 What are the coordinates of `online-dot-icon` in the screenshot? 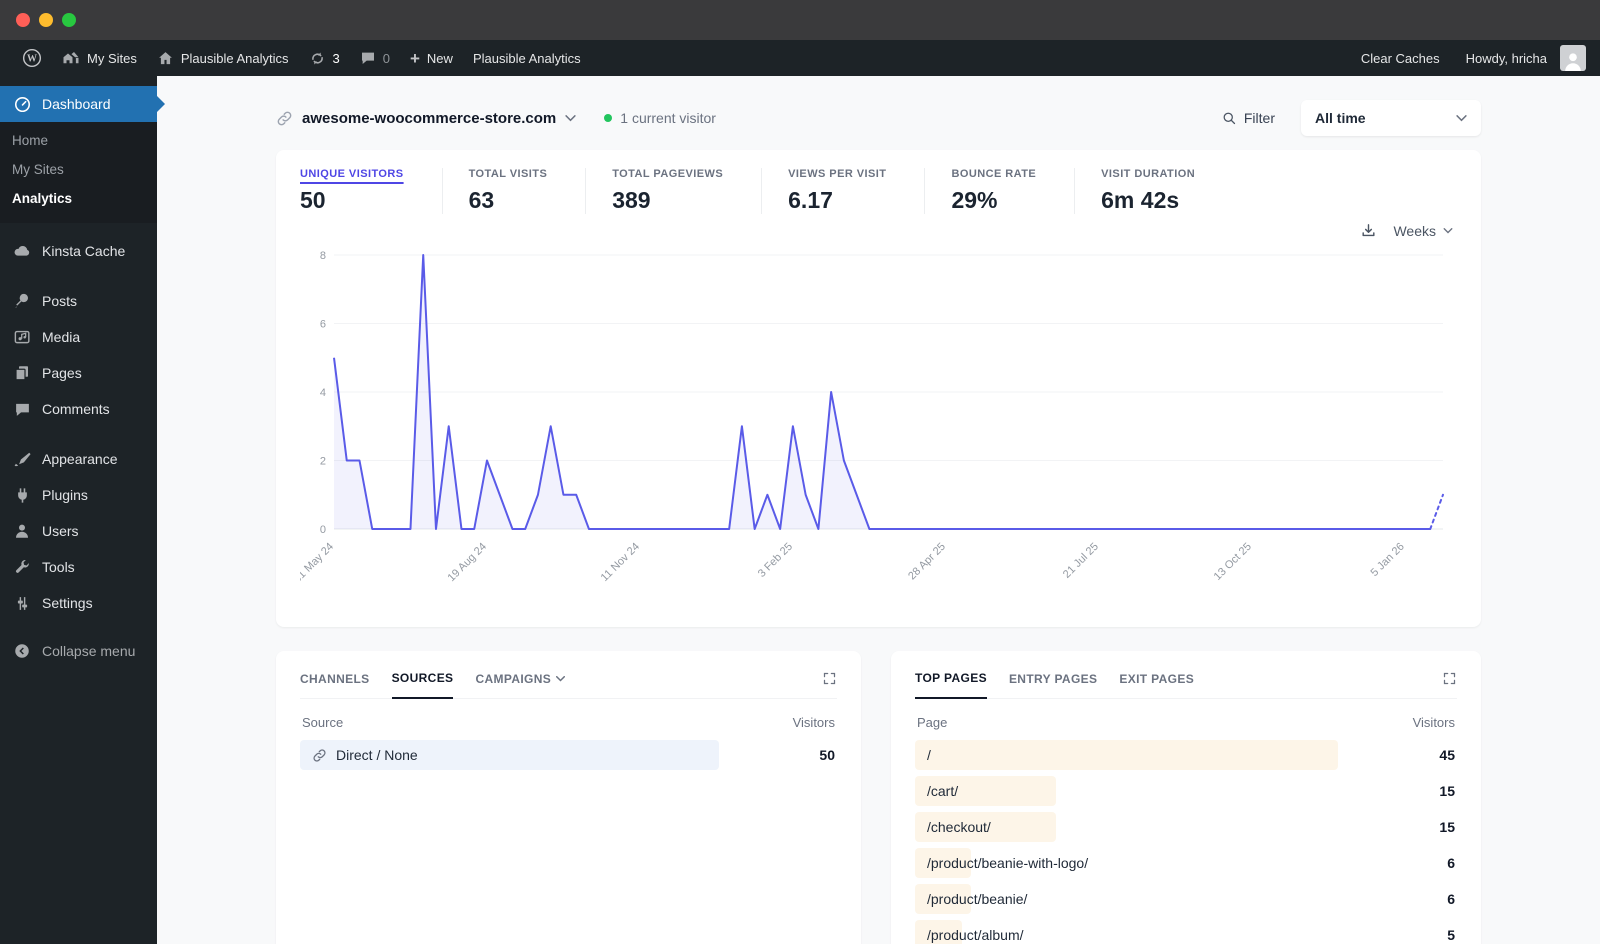 It's located at (608, 118).